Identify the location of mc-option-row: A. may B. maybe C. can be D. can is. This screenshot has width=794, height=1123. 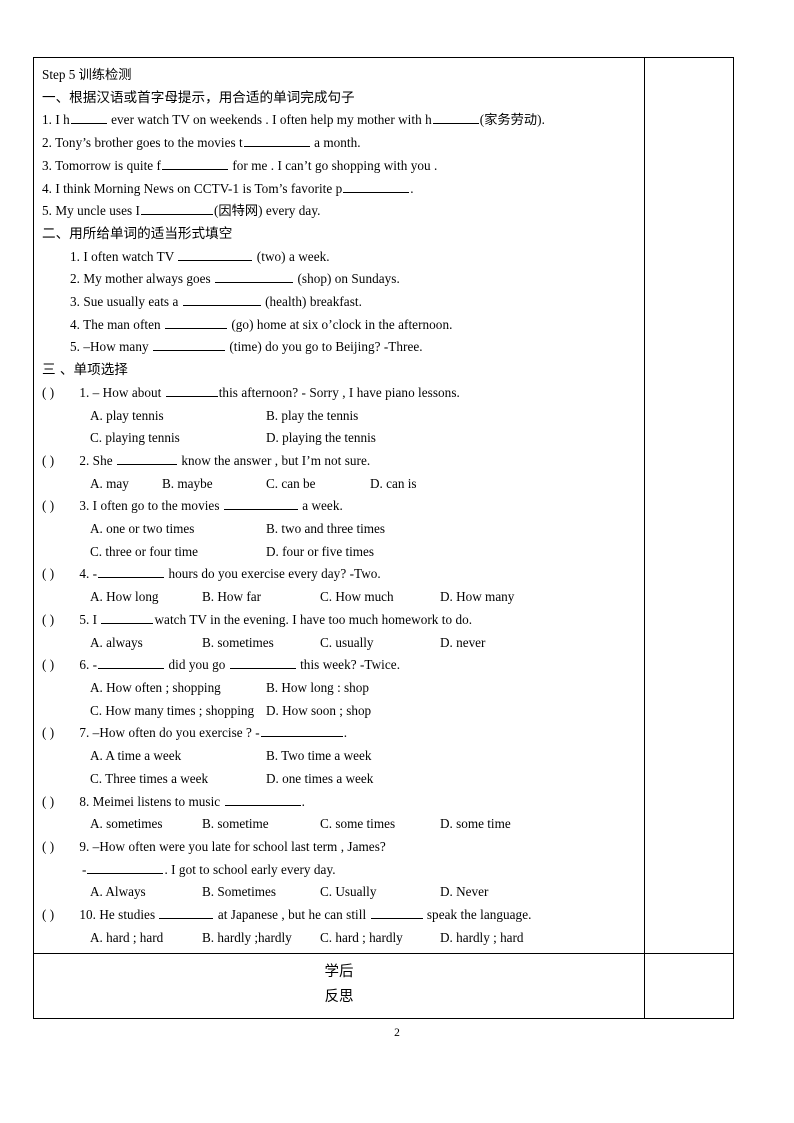
(341, 484).